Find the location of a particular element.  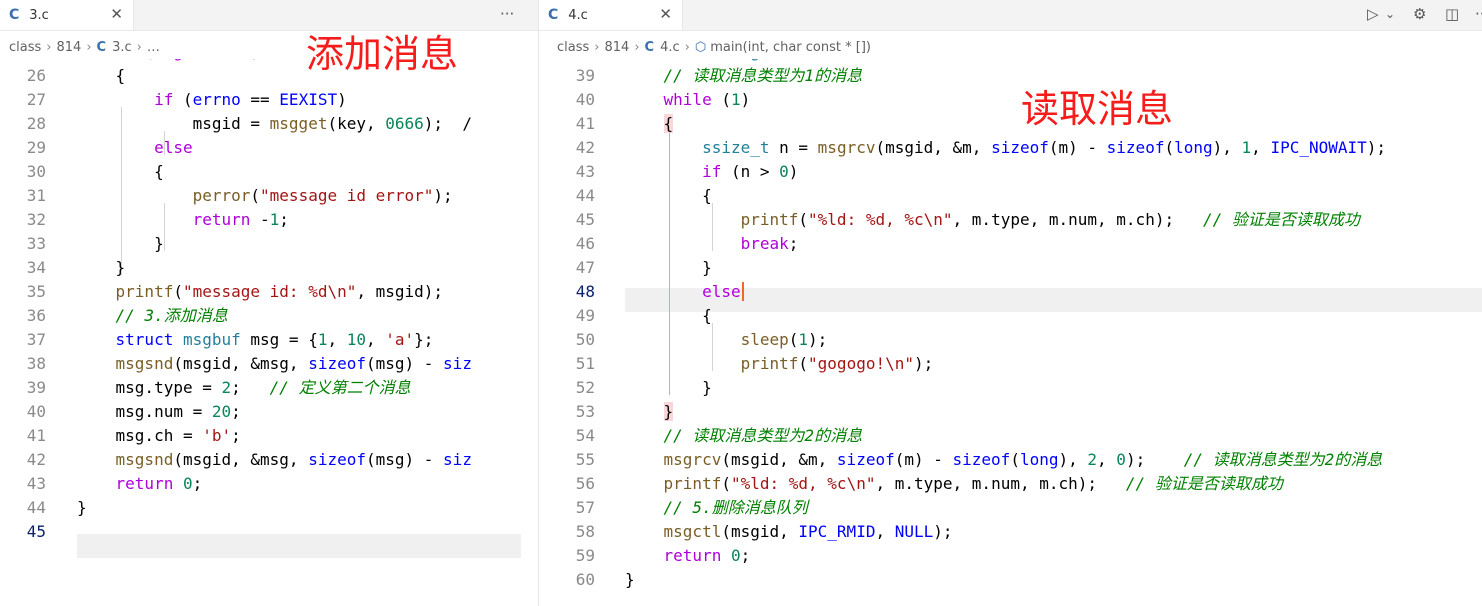

code-token: ); is located at coordinates (943, 531).